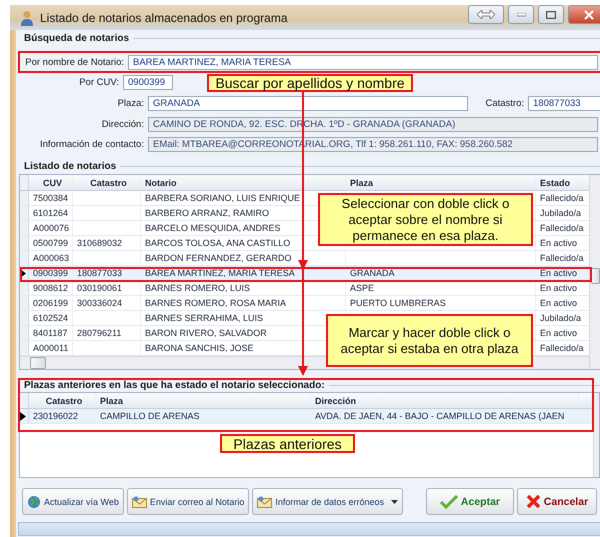  Describe the element at coordinates (150, 416) in the screenshot. I see `table-cell: CAMPILLO DE ARENAS` at that location.